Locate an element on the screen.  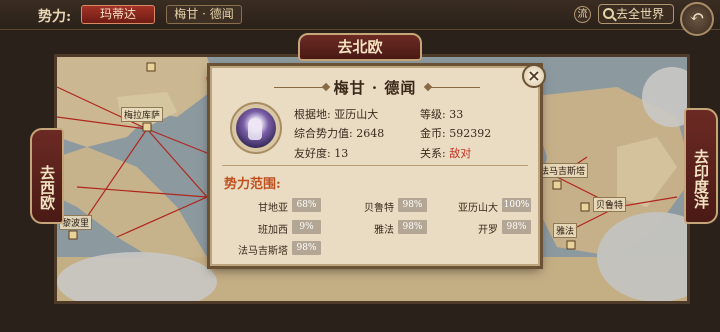
gold-stat: 金币: 592392 is located at coordinates (455, 133).